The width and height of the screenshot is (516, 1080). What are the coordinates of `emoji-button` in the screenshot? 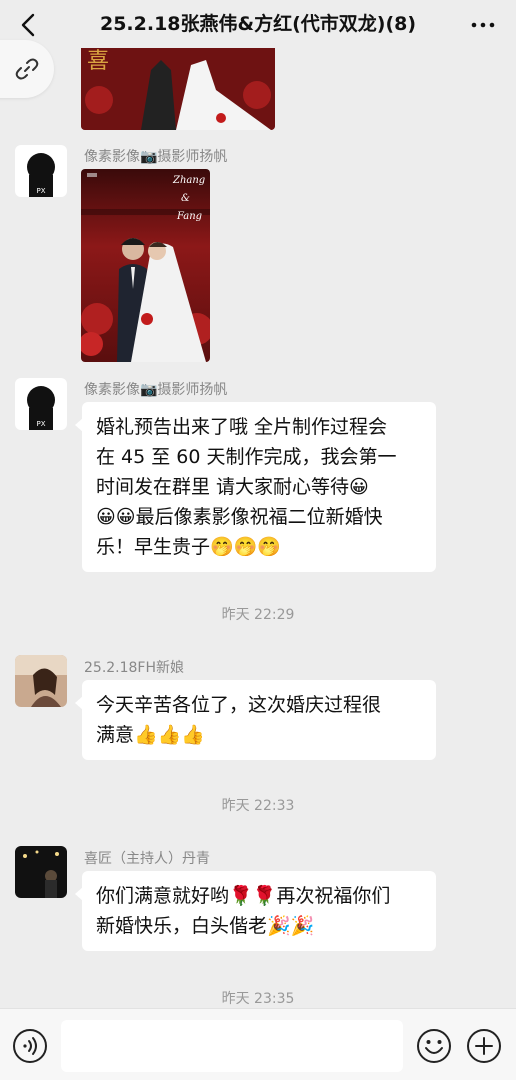 It's located at (434, 1046).